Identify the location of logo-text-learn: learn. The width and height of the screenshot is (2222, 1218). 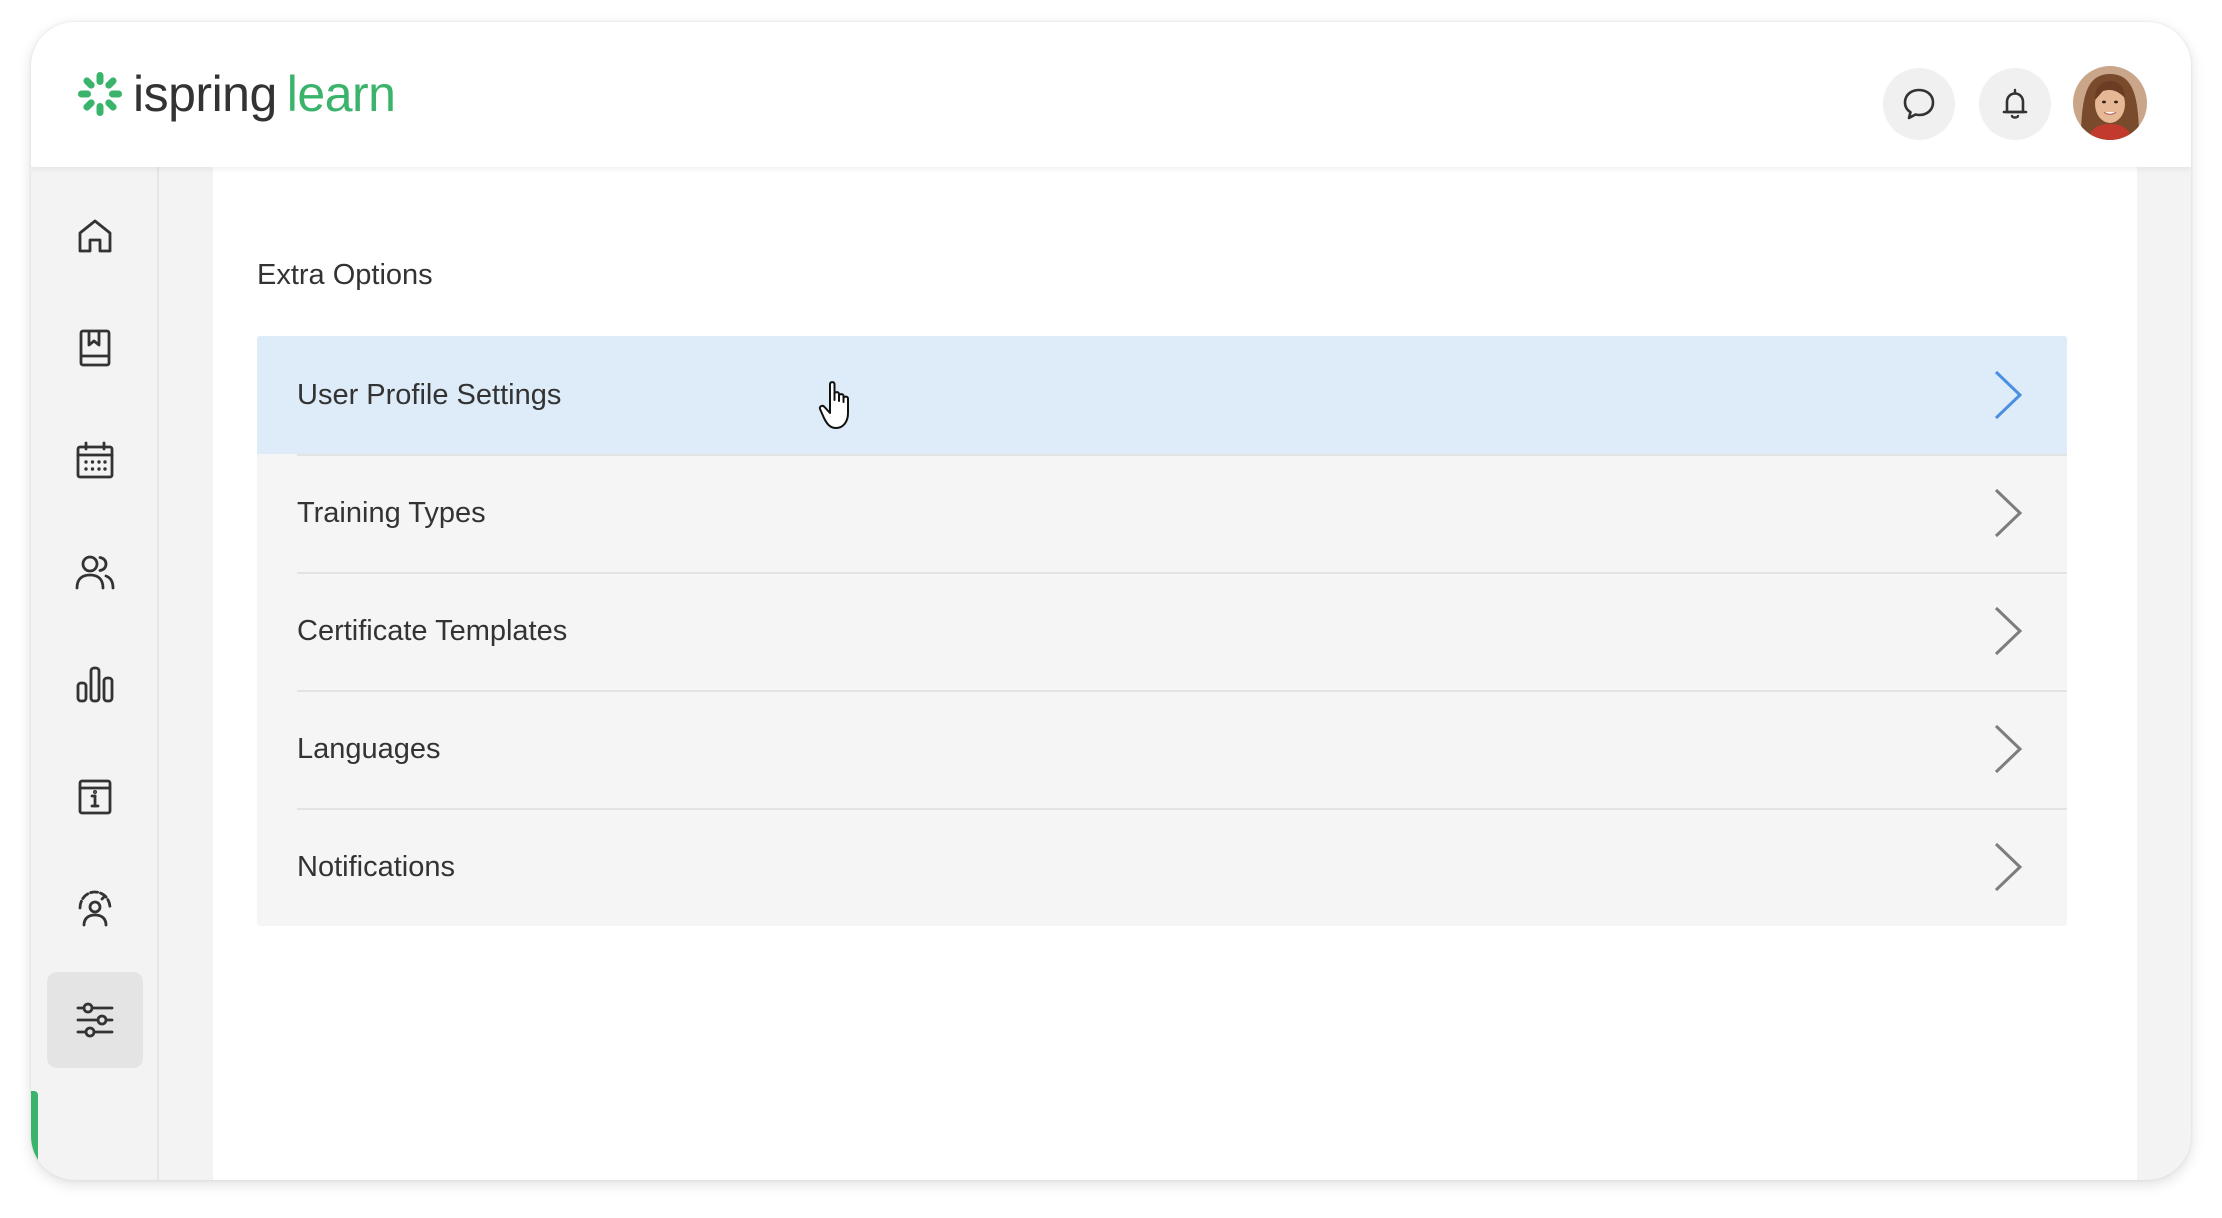
(341, 94).